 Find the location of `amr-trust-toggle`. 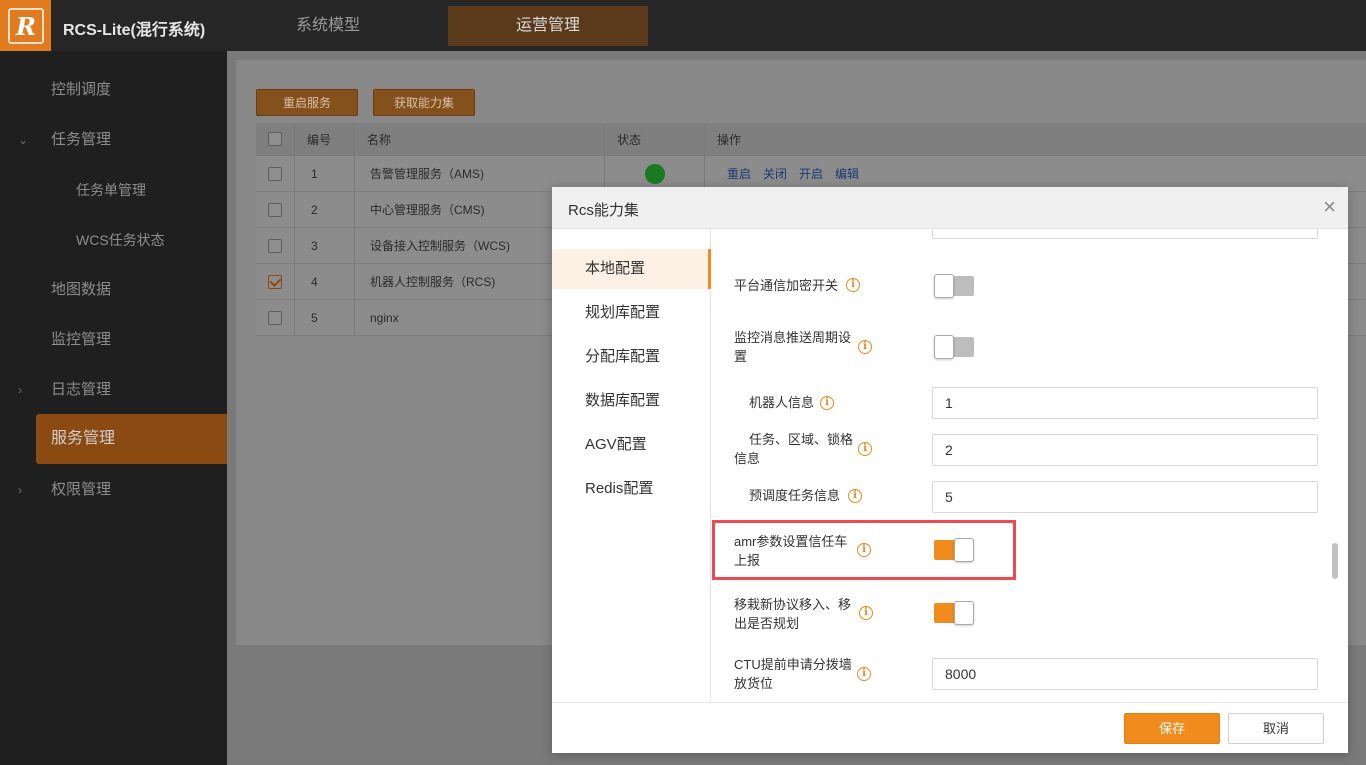

amr-trust-toggle is located at coordinates (954, 550).